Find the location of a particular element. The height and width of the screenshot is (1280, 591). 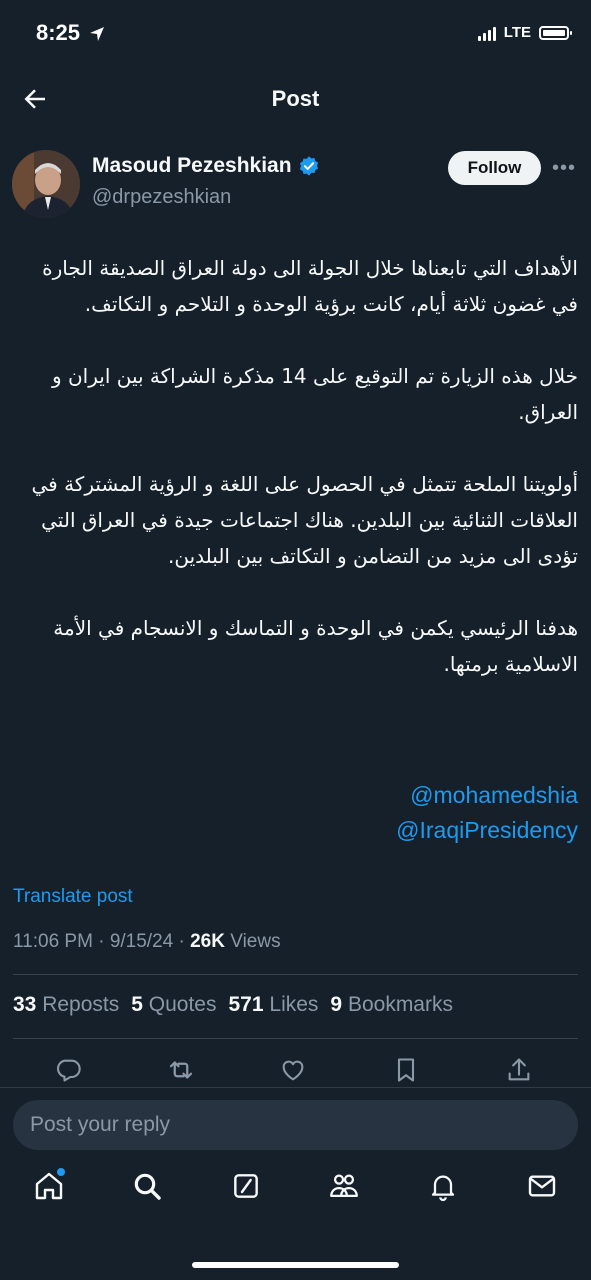

reposts-stat: 33 Reposts is located at coordinates (66, 1005).